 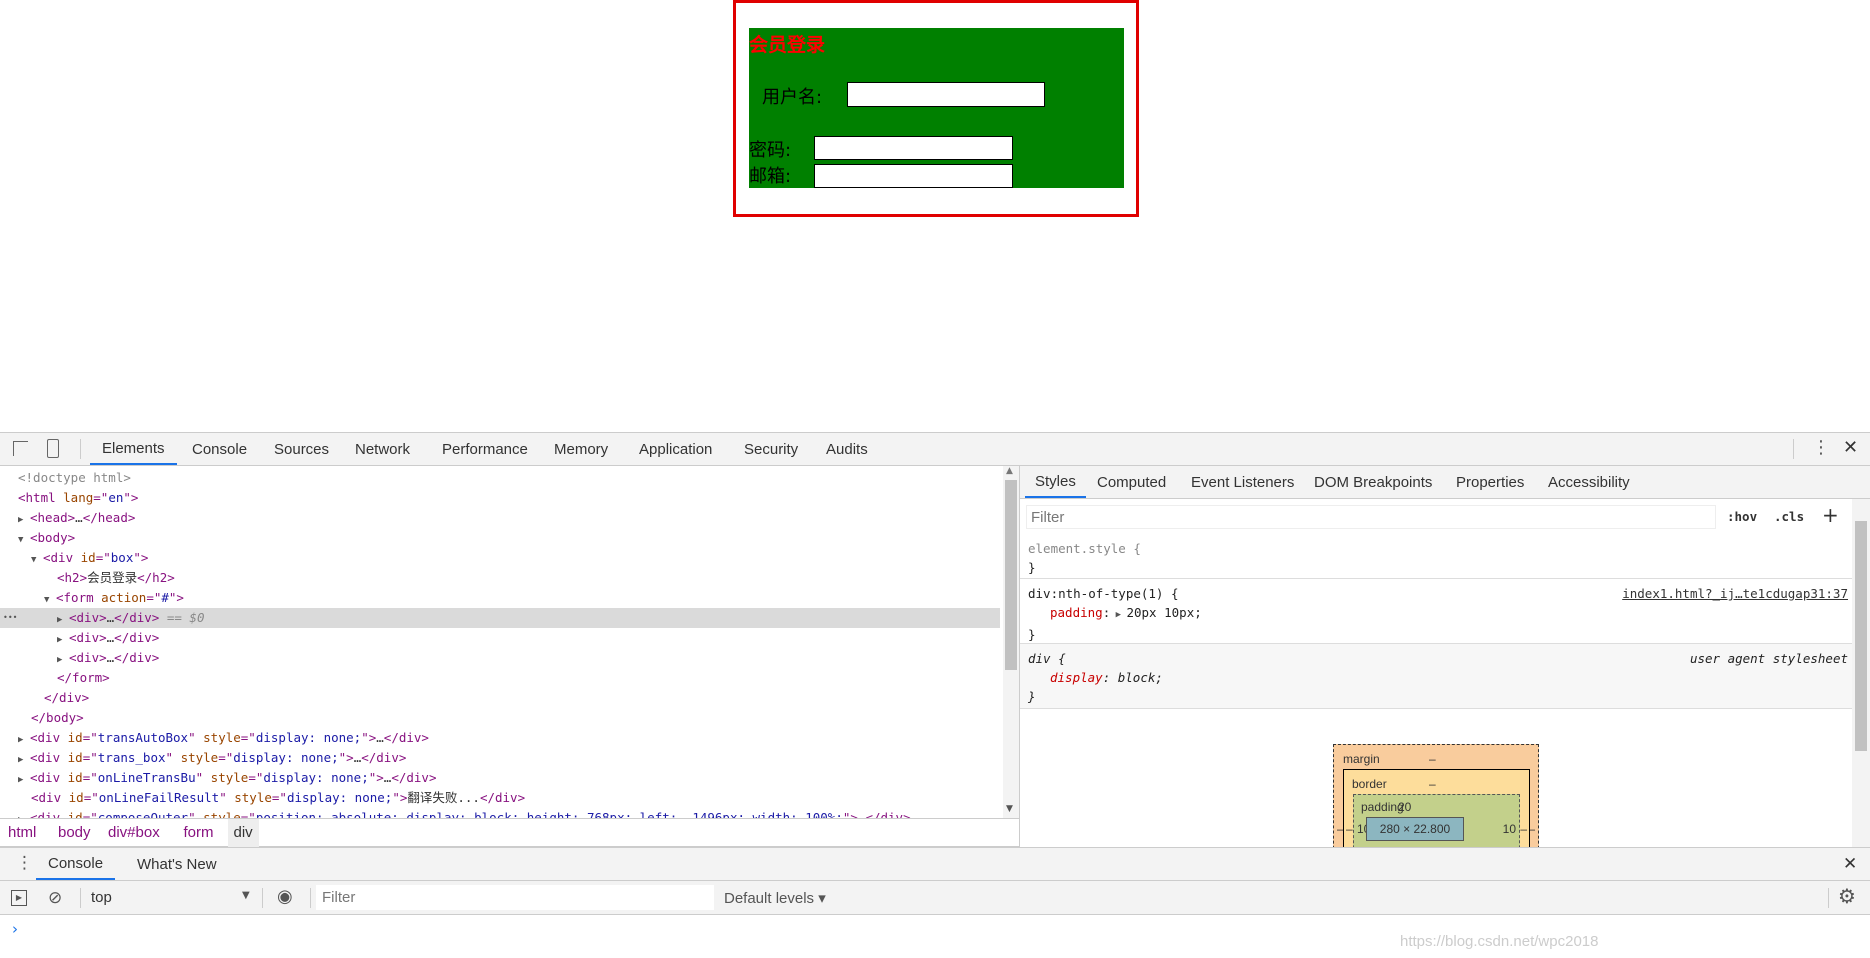 I want to click on inspect-element-icon, so click(x=20, y=448).